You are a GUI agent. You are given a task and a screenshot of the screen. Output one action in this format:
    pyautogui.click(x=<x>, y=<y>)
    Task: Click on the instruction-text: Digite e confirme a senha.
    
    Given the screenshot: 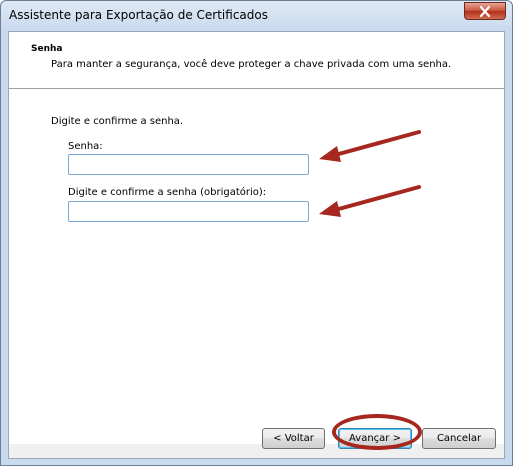 What is the action you would take?
    pyautogui.click(x=117, y=121)
    